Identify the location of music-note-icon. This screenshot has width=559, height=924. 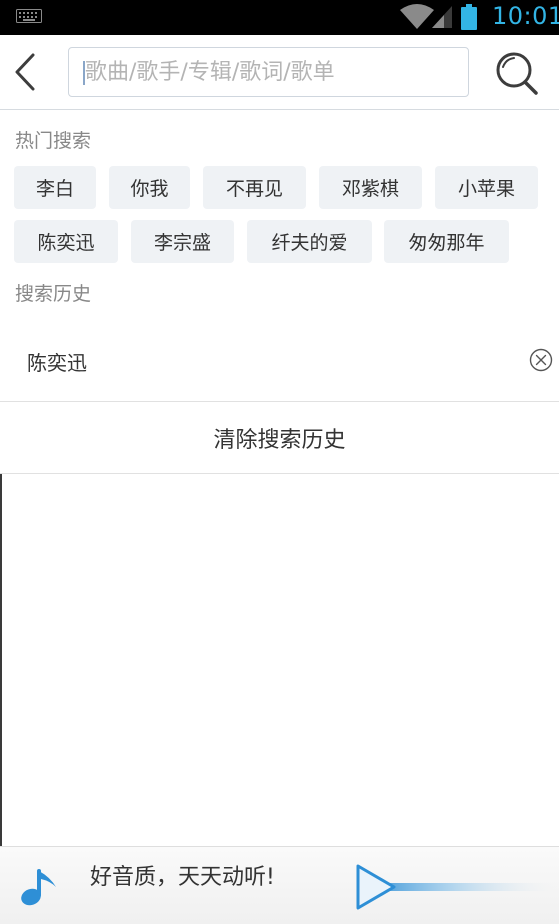
(38, 887).